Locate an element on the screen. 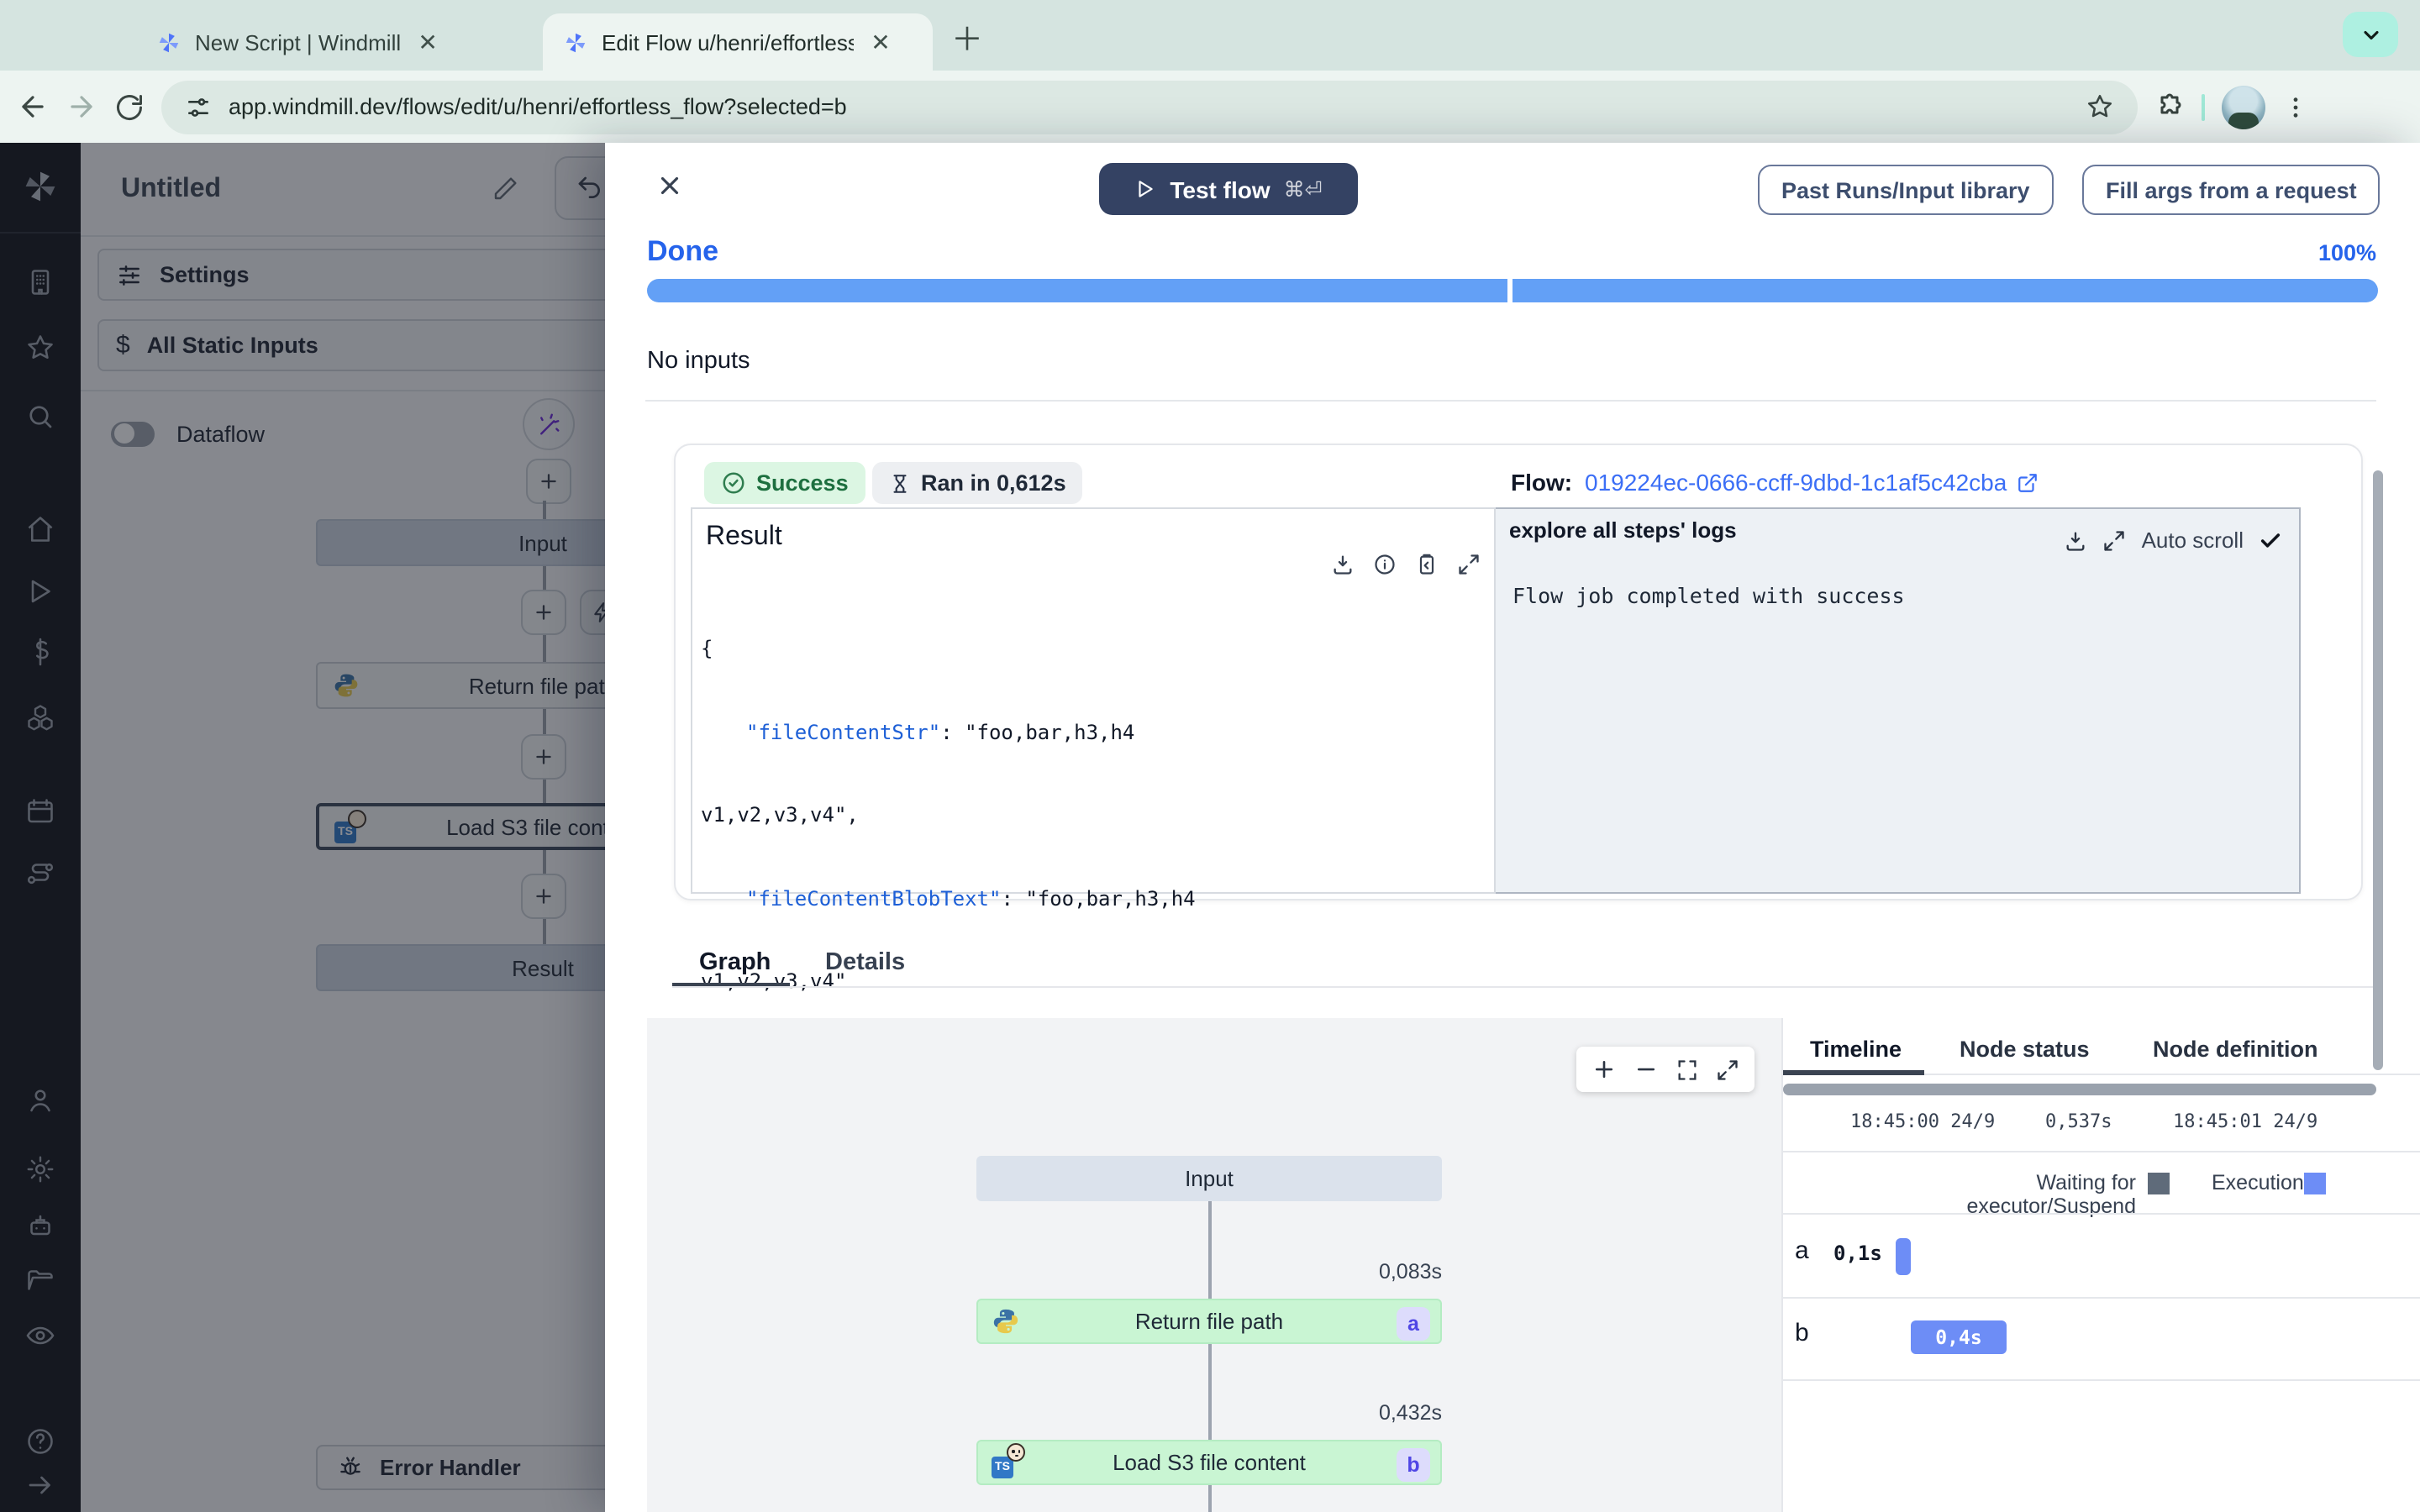 This screenshot has height=1512, width=2420. new-tab-button: ＋ is located at coordinates (967, 37).